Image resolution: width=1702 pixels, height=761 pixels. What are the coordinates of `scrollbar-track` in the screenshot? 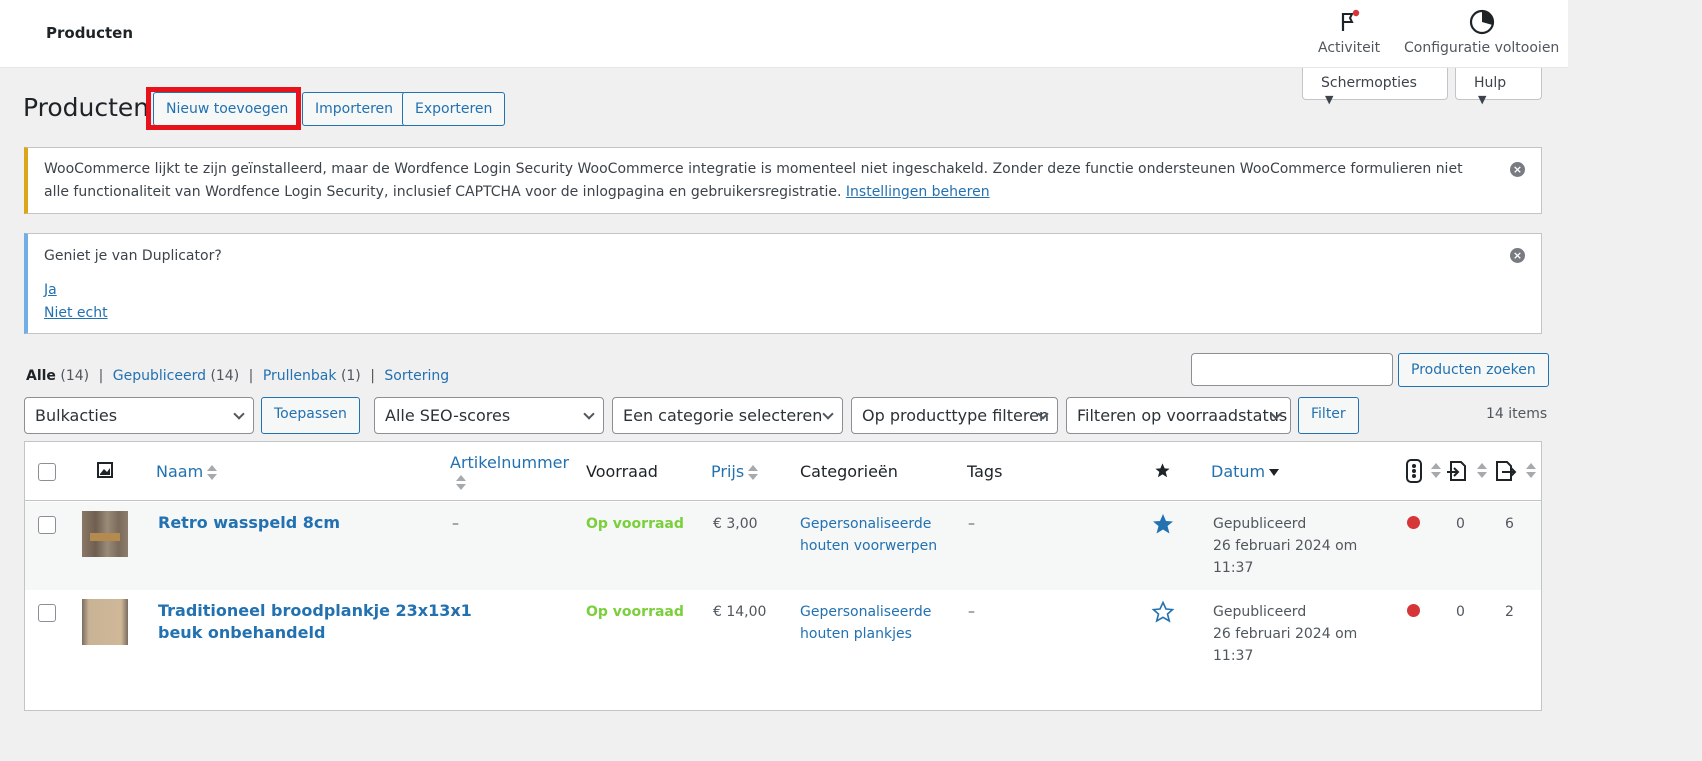 It's located at (1558, 384).